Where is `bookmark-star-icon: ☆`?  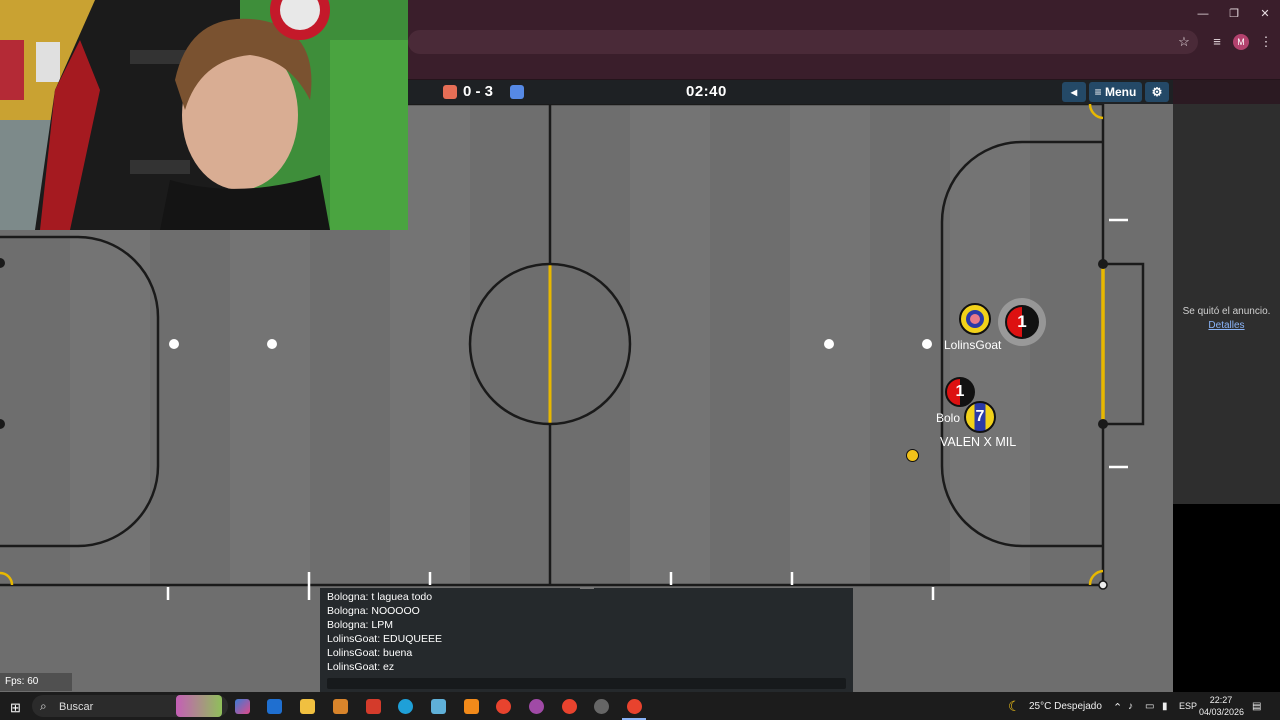 bookmark-star-icon: ☆ is located at coordinates (1184, 42).